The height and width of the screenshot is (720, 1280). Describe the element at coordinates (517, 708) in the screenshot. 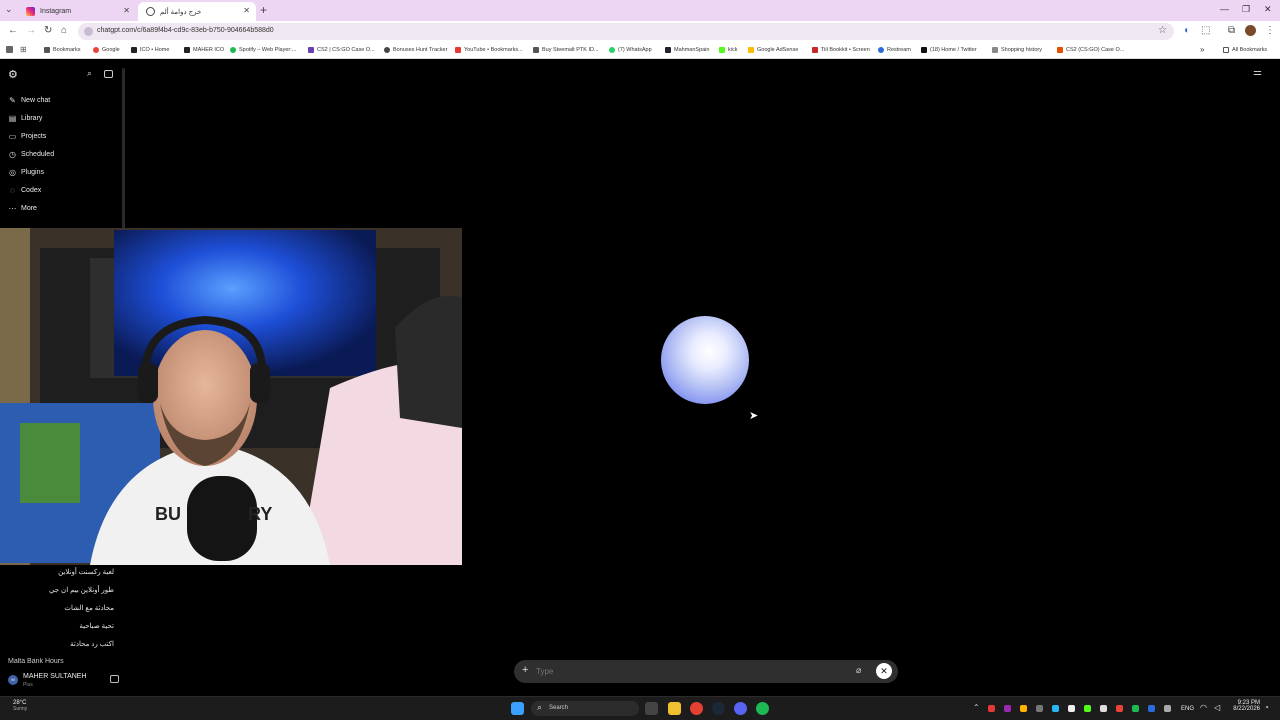

I see `start-windows-icon` at that location.